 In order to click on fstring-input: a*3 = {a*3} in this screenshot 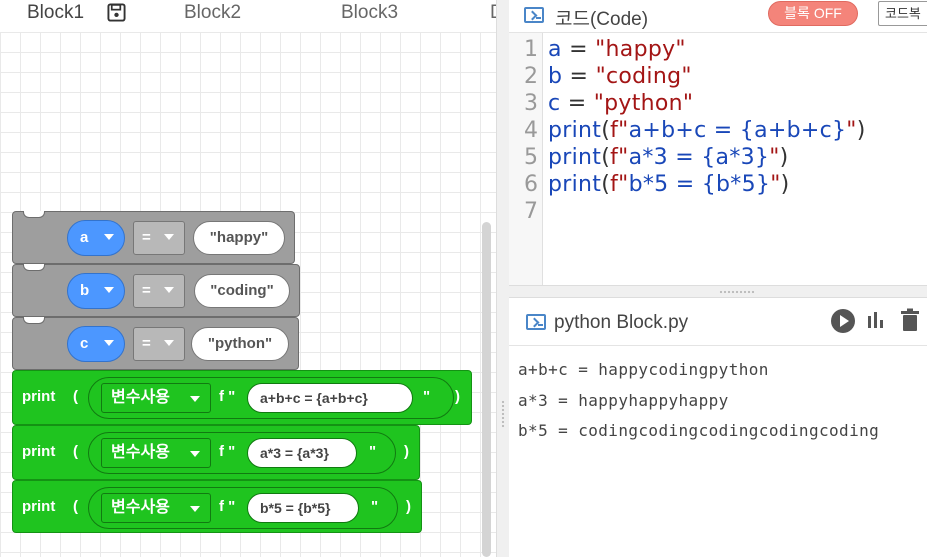, I will do `click(302, 453)`.